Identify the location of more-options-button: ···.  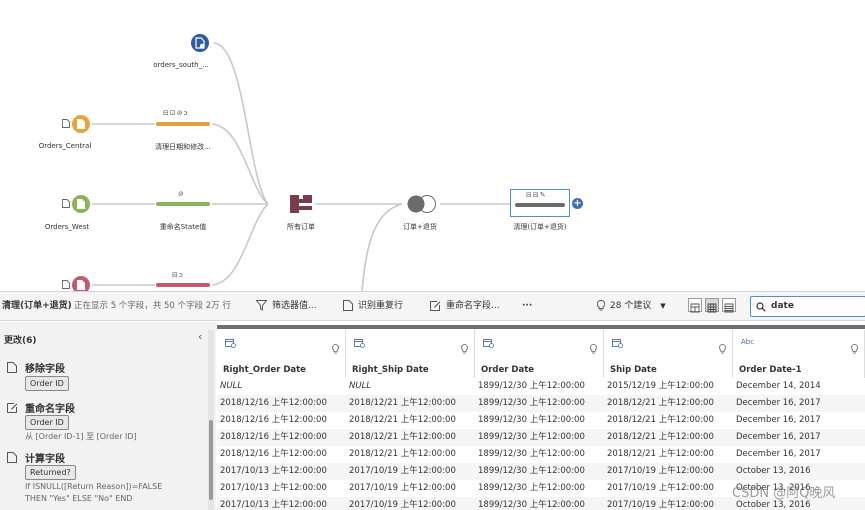
(527, 306).